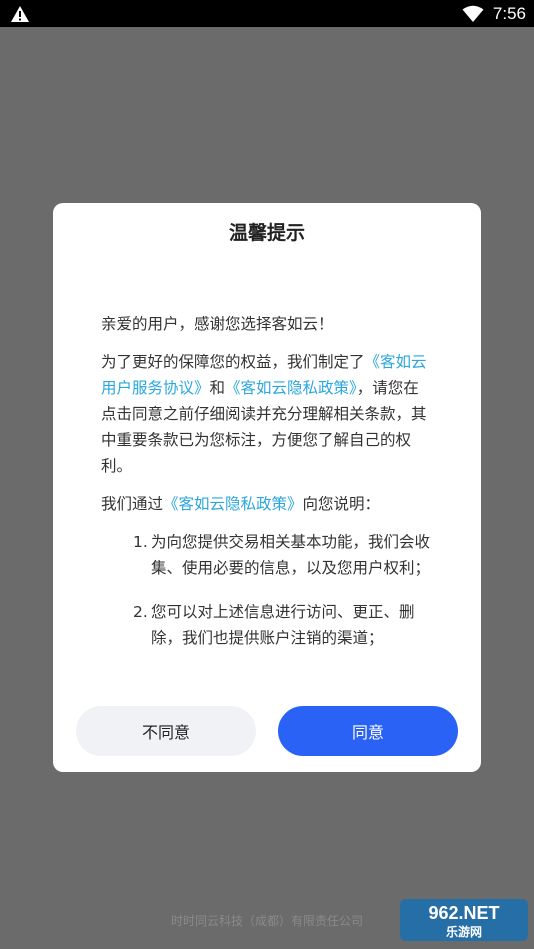 Image resolution: width=534 pixels, height=949 pixels. I want to click on intro-prefix: 为了更好的保障您的权益，我们制定了, so click(233, 362).